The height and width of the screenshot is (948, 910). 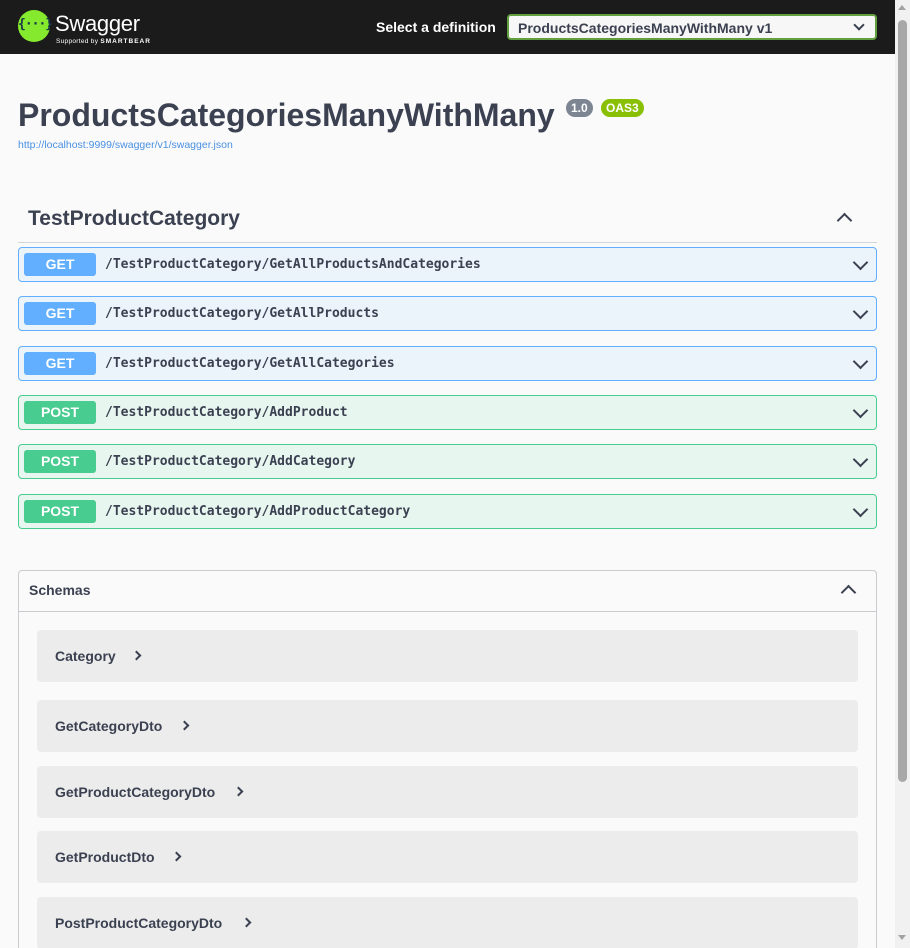 I want to click on oas-badge: OAS3, so click(x=622, y=108).